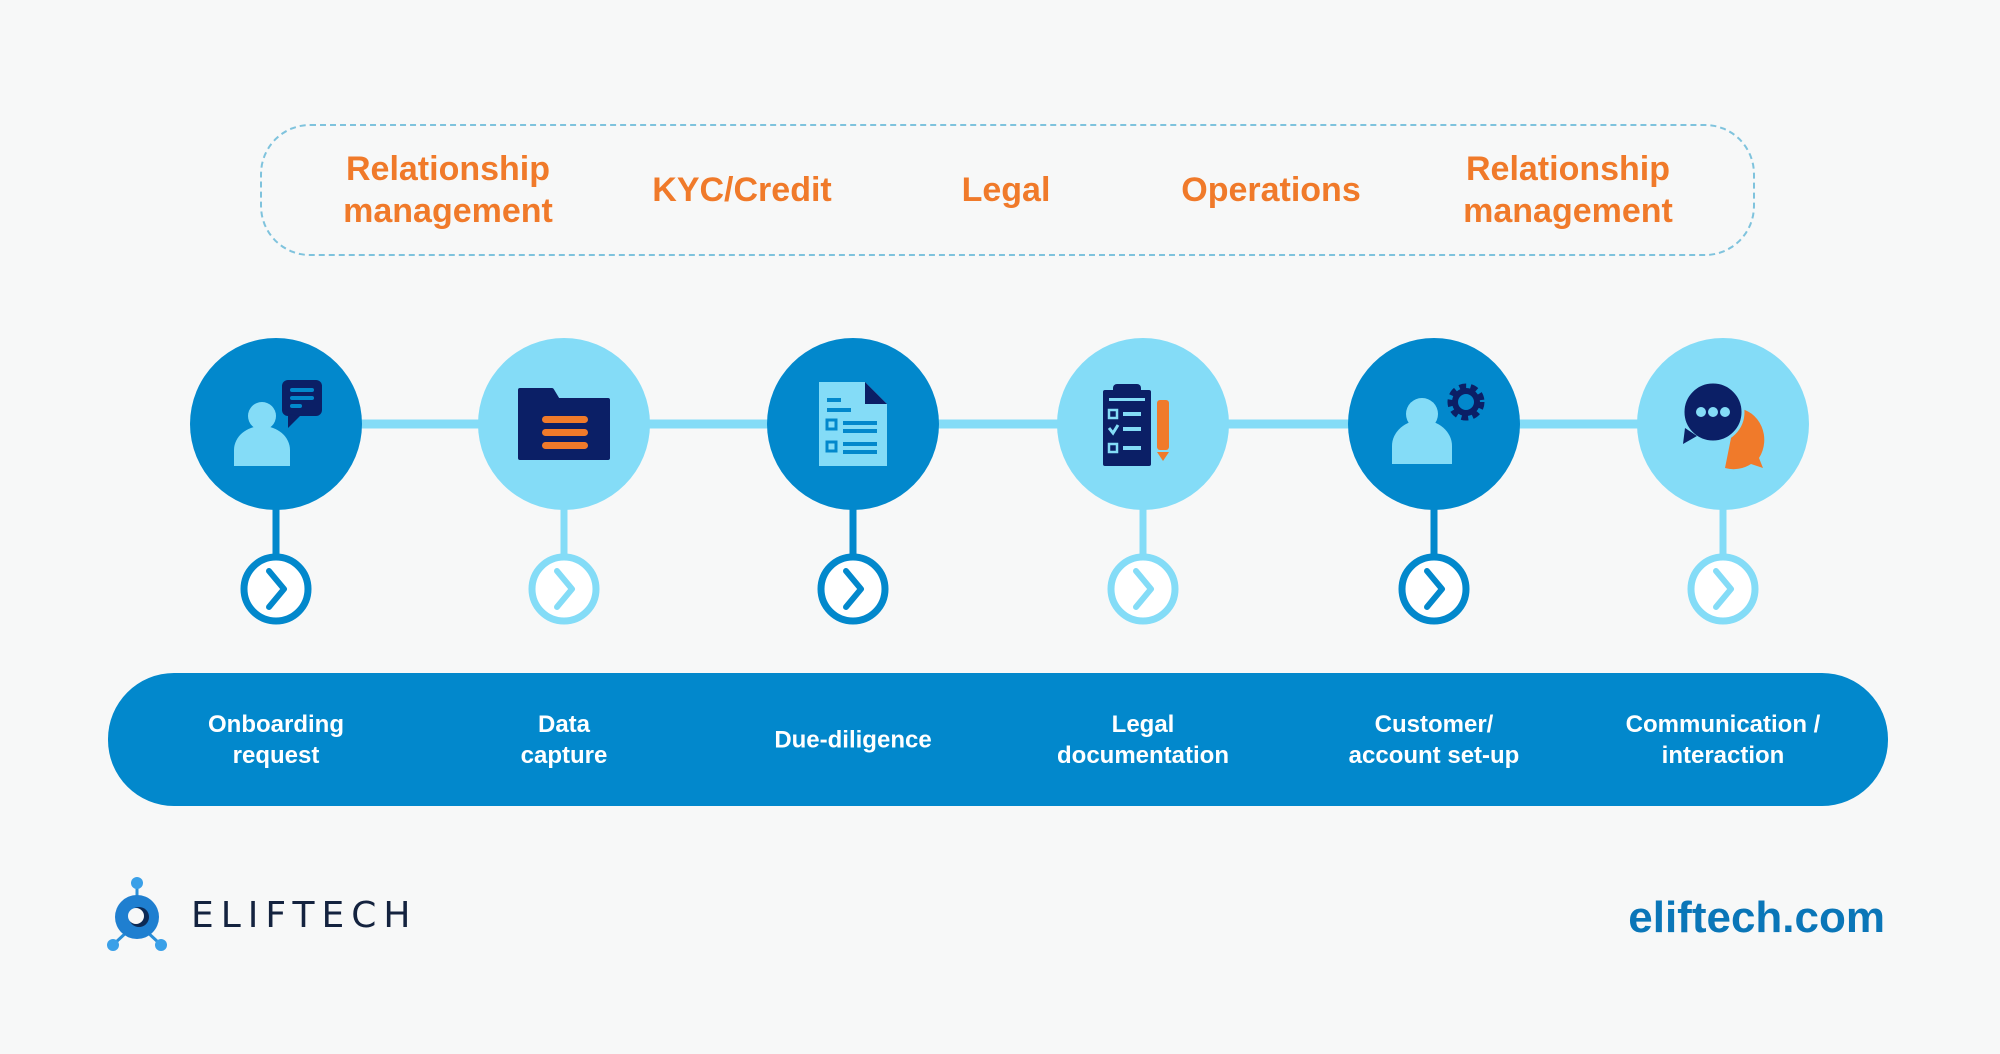 The width and height of the screenshot is (2000, 1054). Describe the element at coordinates (276, 740) in the screenshot. I see `step-label: Onboarding request` at that location.